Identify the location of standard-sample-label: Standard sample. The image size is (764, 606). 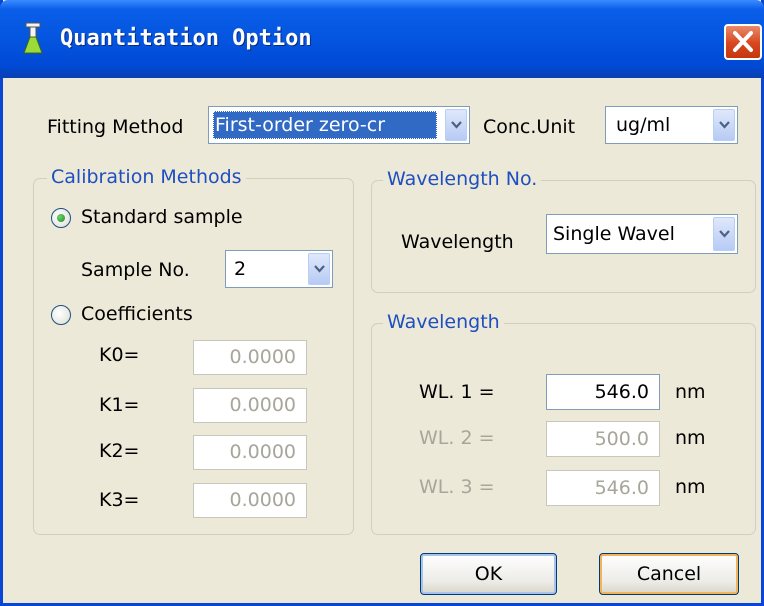
(162, 217).